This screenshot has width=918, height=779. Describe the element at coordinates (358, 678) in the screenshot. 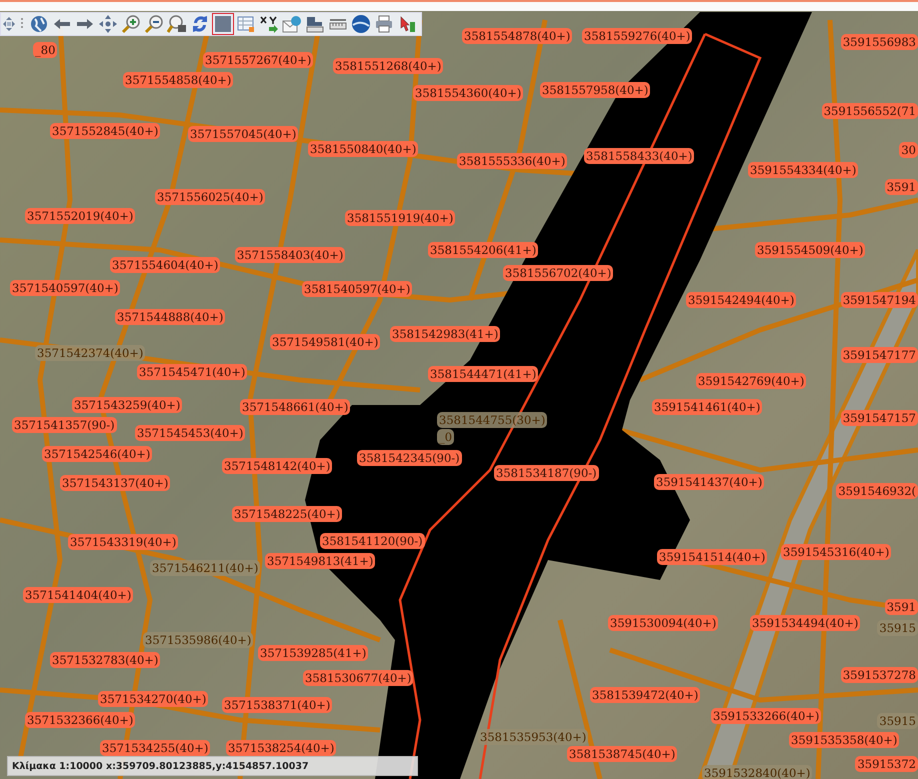

I see `parcel-label: 3581530677(40+)` at that location.